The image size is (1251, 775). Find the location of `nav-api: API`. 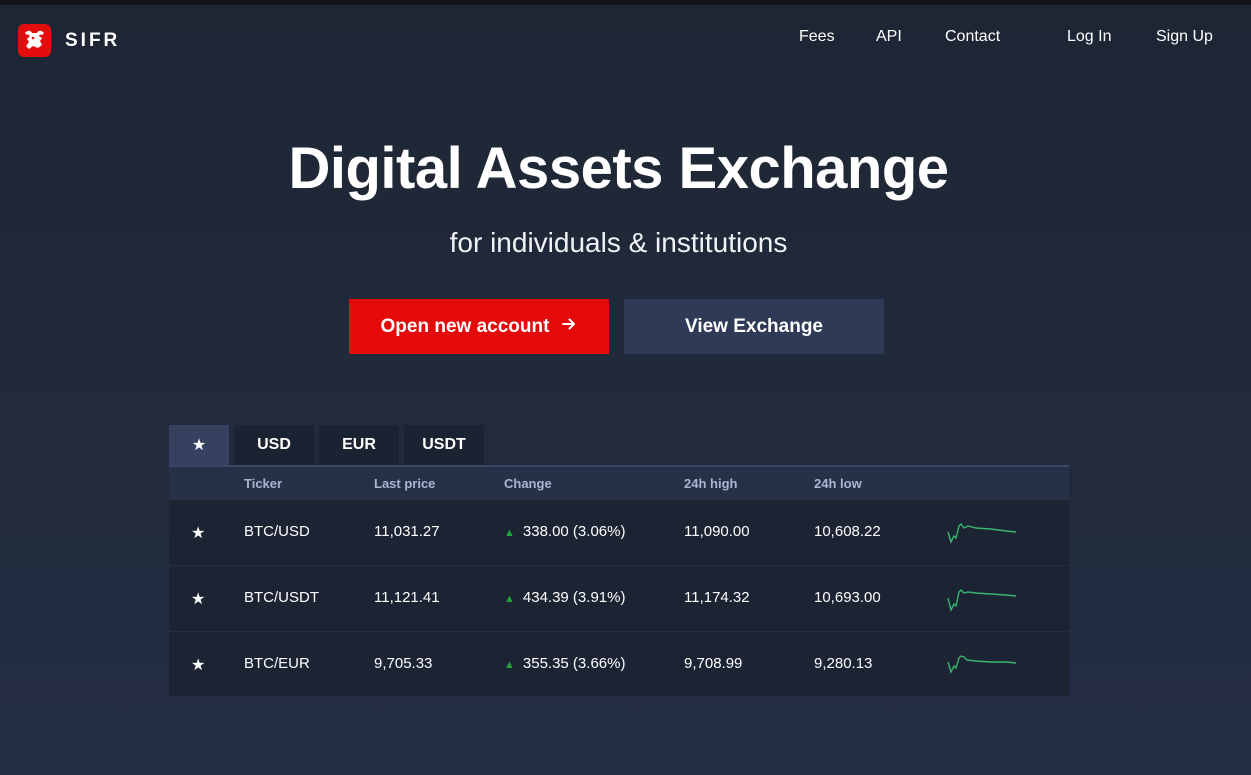

nav-api: API is located at coordinates (889, 37).